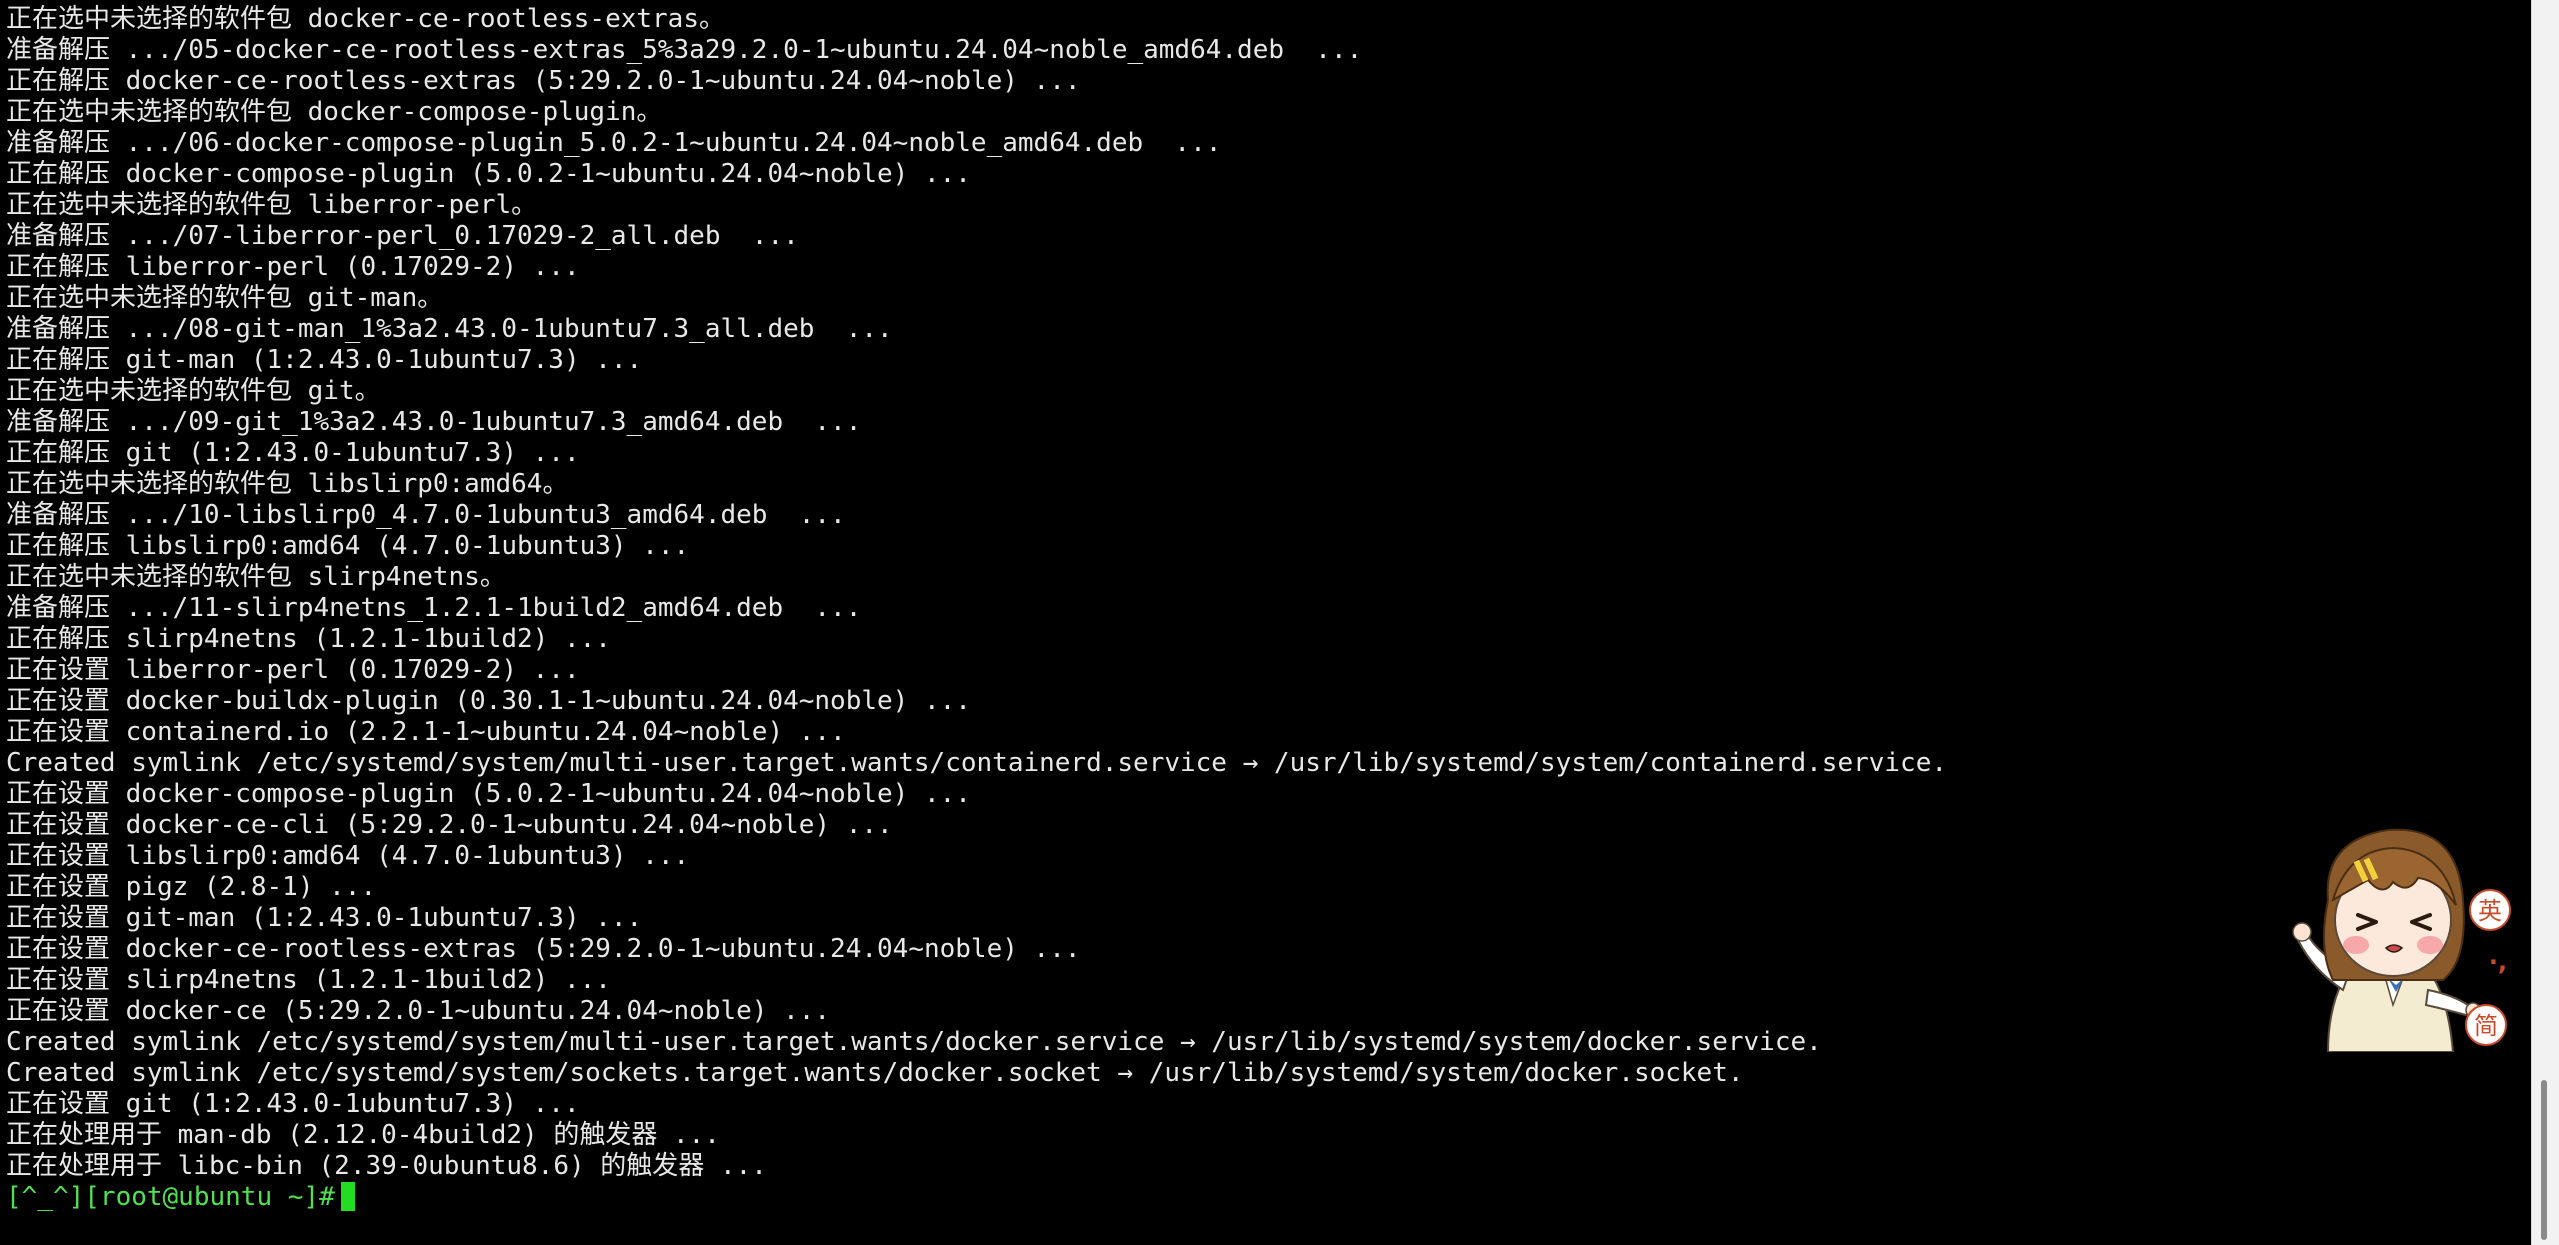 This screenshot has height=1245, width=2559. I want to click on ime-script-label: 简, so click(2486, 1026).